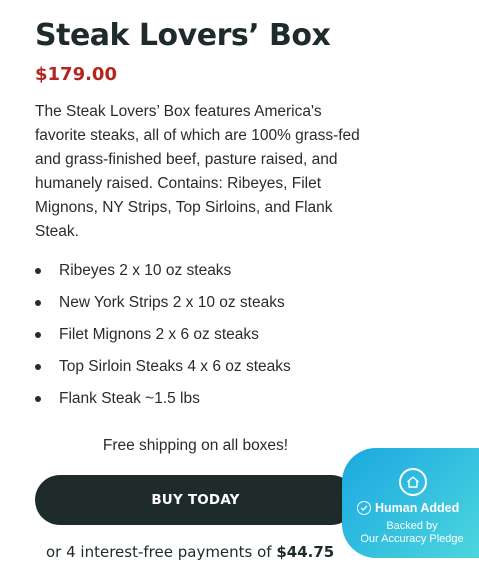 The height and width of the screenshot is (562, 479). I want to click on list-item-label: Flank Steak ~1.5 lbs, so click(129, 398).